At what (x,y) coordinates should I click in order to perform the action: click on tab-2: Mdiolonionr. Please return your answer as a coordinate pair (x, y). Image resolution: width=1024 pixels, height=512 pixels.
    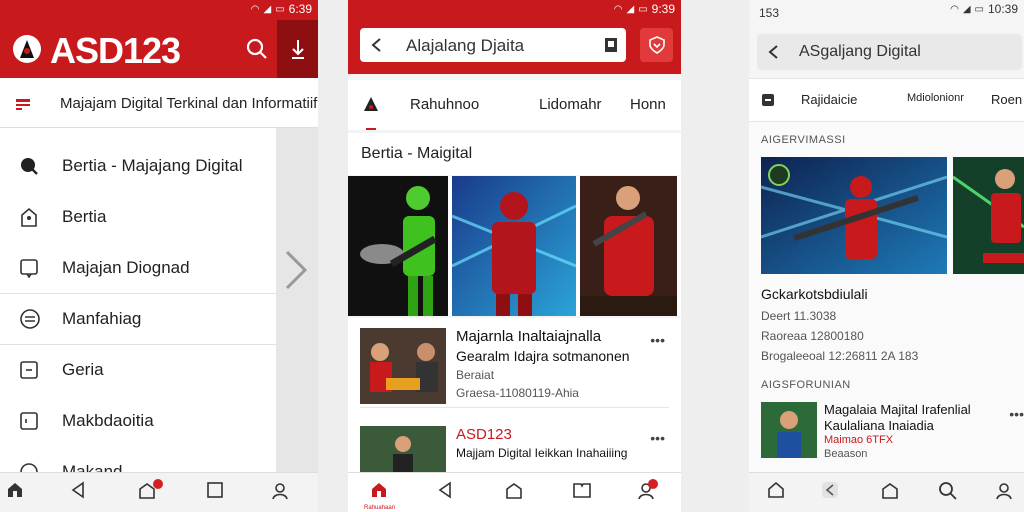
    Looking at the image, I should click on (935, 98).